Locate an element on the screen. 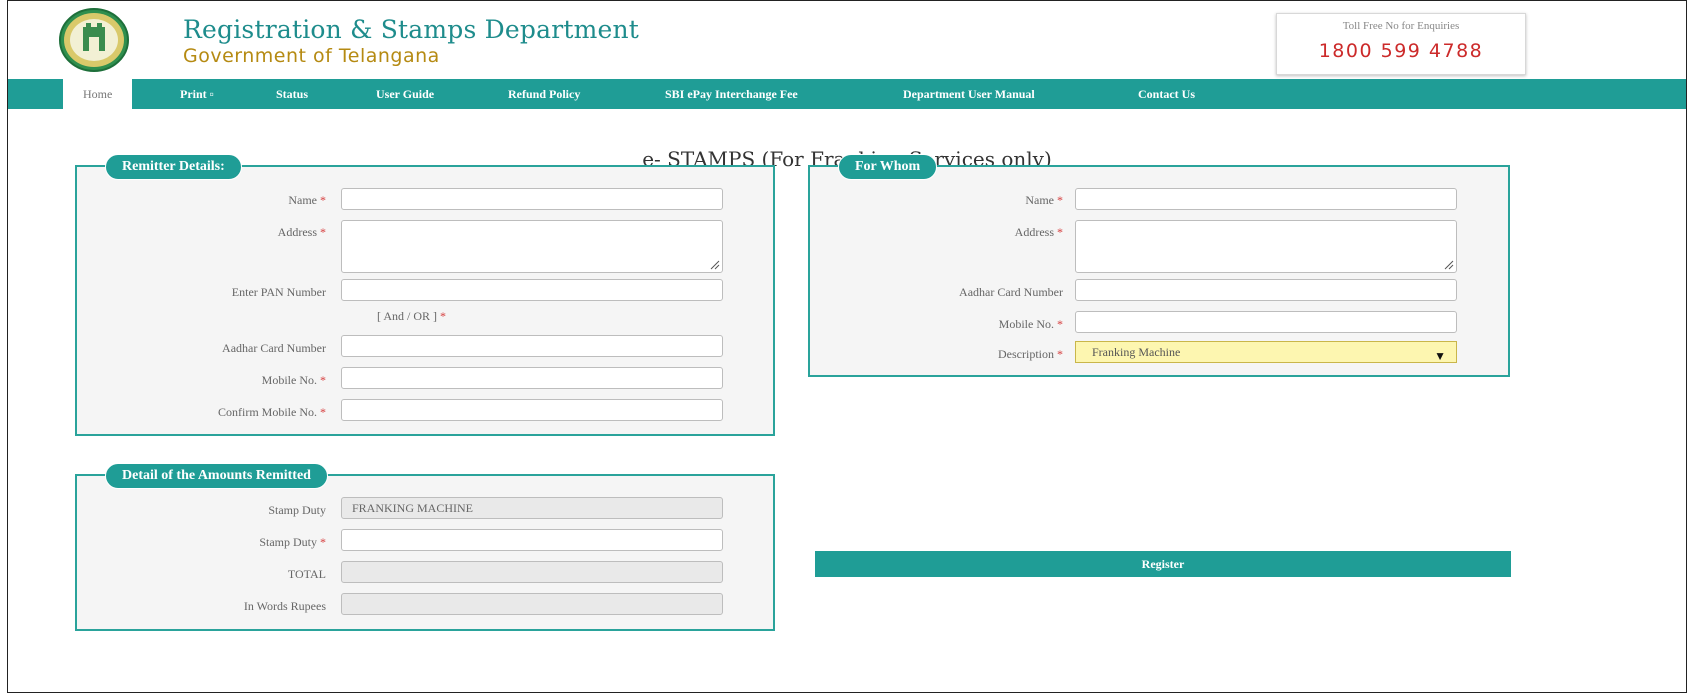 The image size is (1691, 695). remitter-name-label: Name * is located at coordinates (307, 200).